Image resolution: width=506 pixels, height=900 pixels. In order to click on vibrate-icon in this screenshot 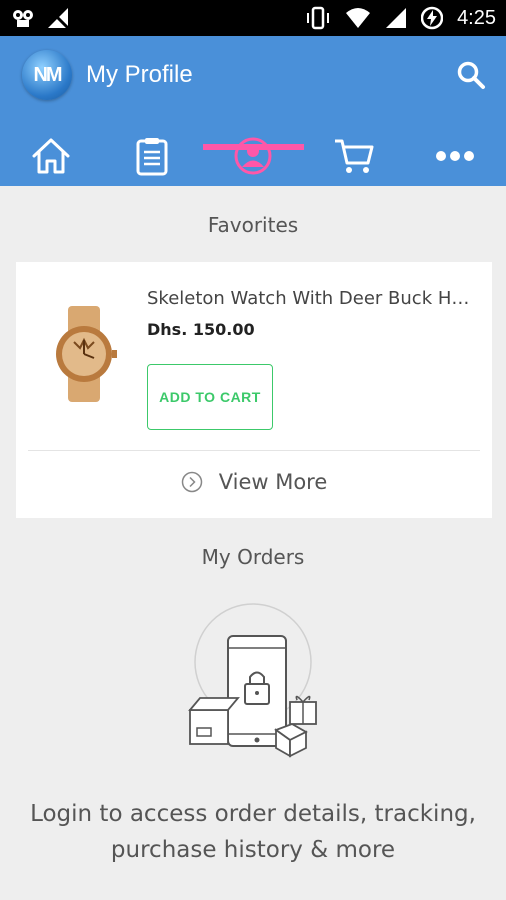, I will do `click(318, 18)`.